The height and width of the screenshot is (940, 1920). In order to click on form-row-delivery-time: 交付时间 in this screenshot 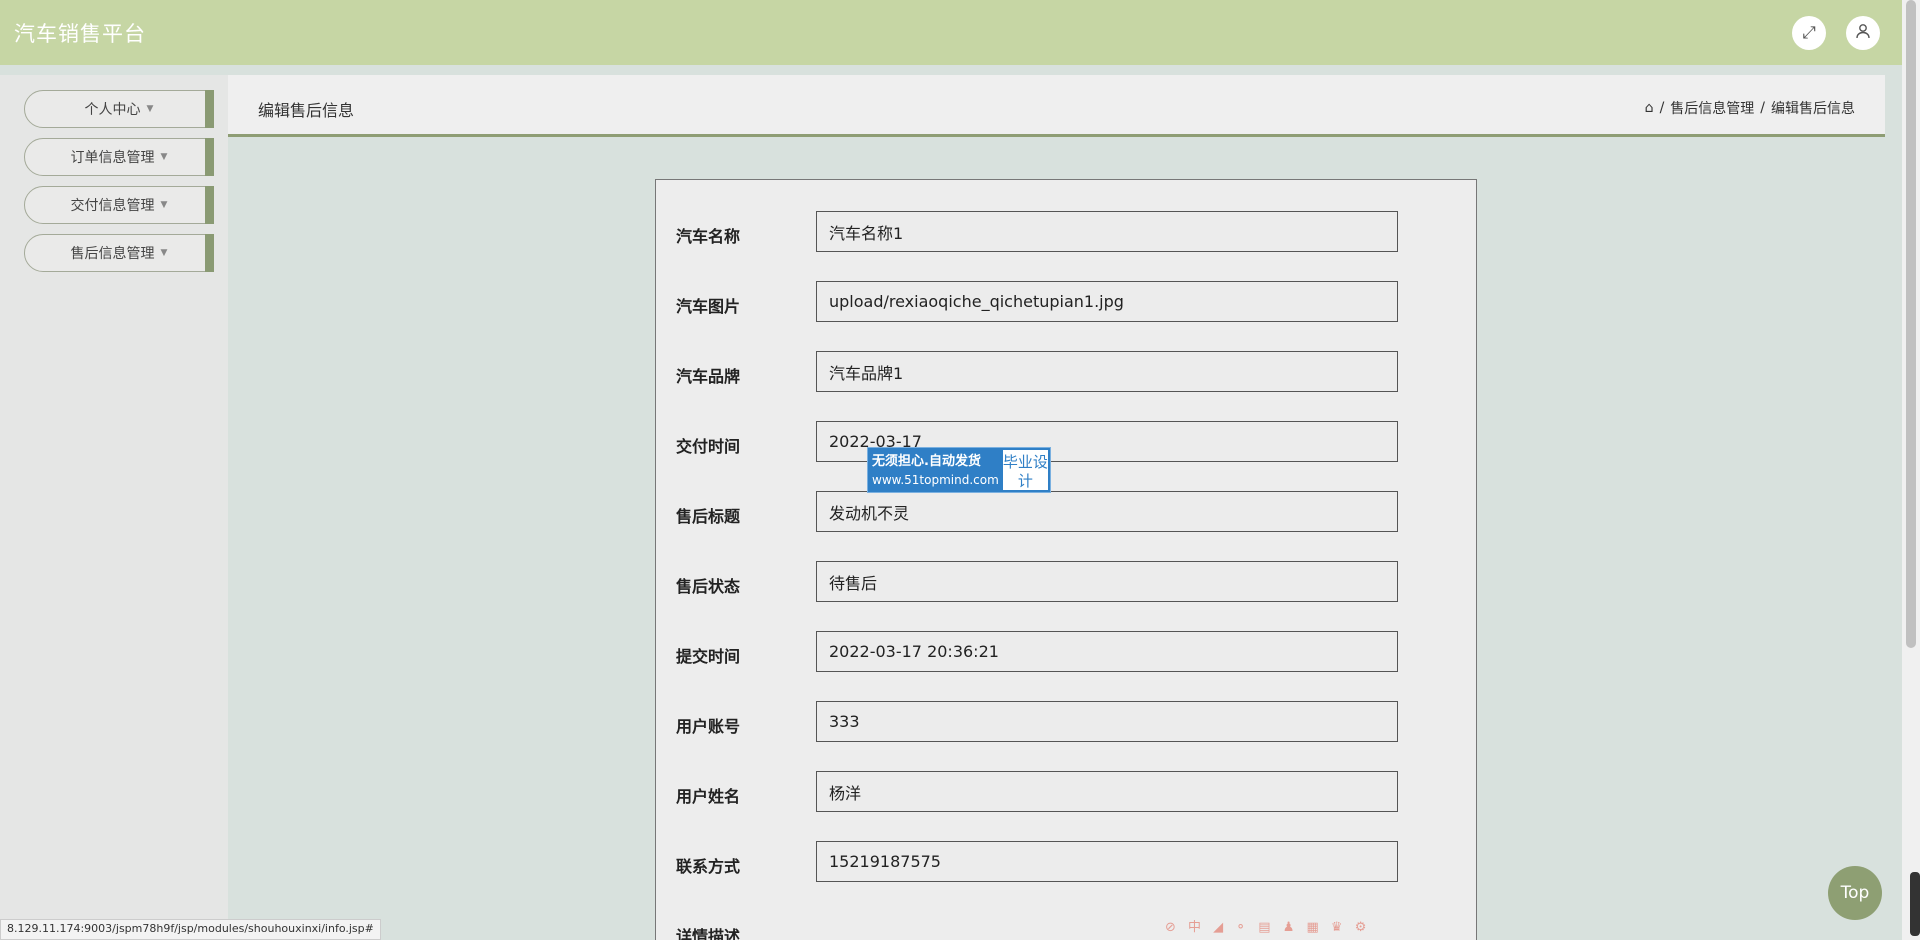, I will do `click(1066, 442)`.